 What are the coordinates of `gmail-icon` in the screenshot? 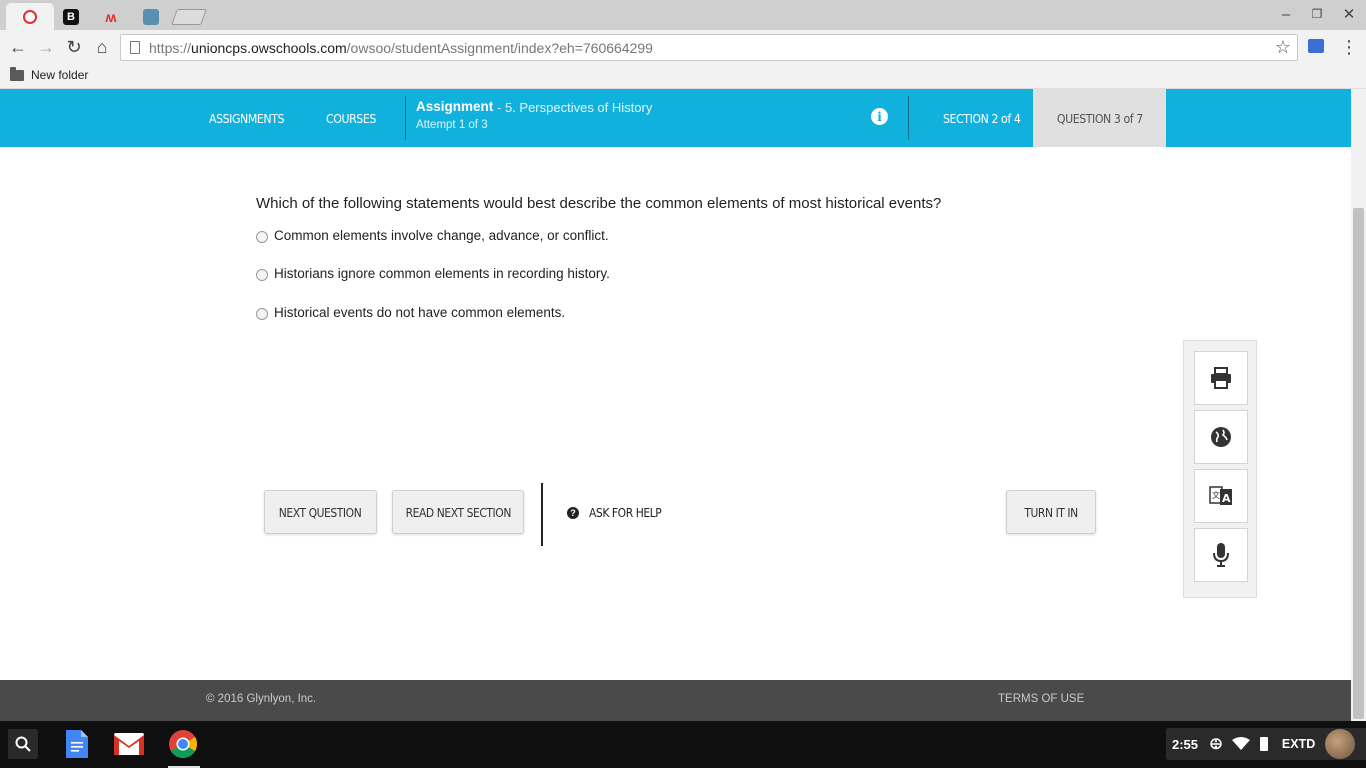 It's located at (129, 744).